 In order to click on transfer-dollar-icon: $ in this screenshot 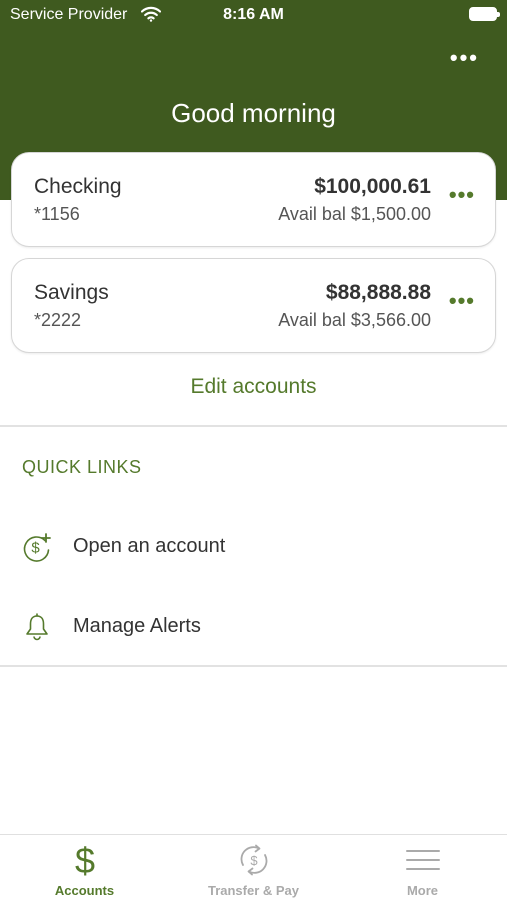, I will do `click(254, 860)`.